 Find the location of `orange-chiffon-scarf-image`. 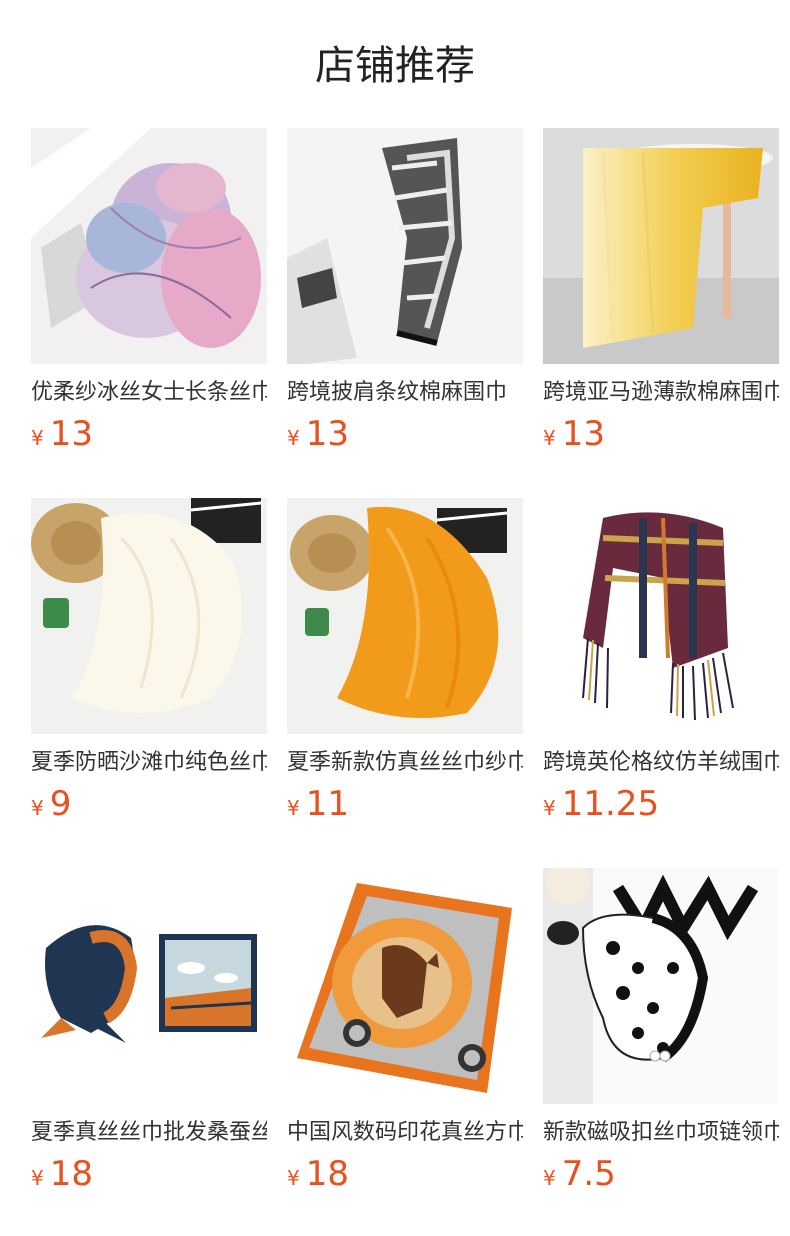

orange-chiffon-scarf-image is located at coordinates (405, 616).